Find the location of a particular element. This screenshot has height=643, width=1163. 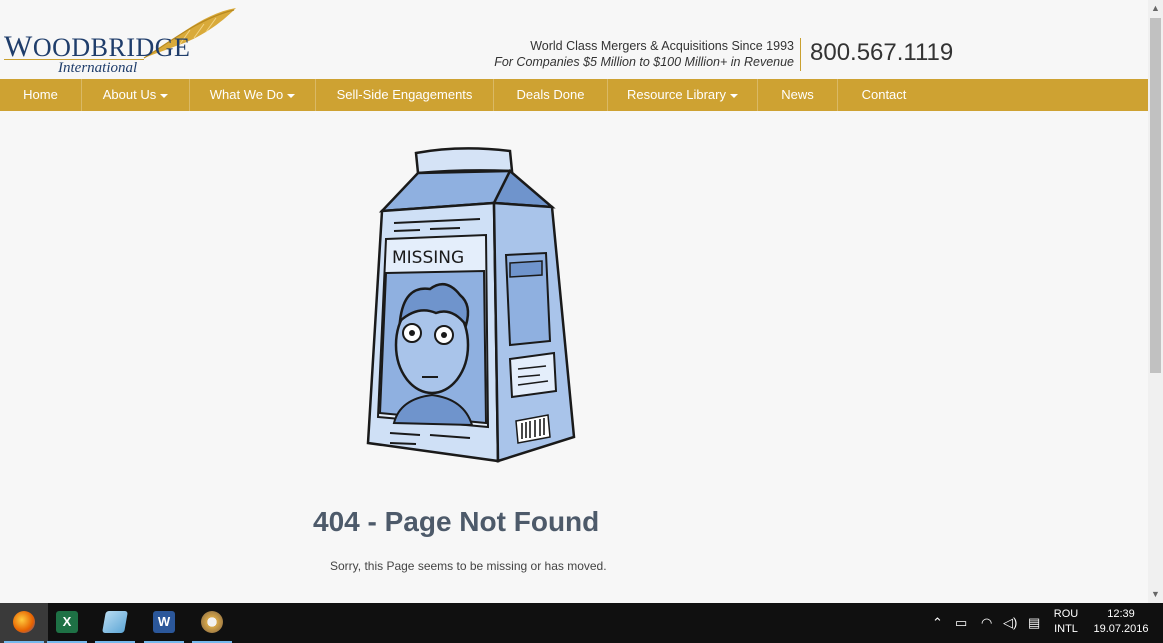

taskbar-word: W is located at coordinates (164, 623).